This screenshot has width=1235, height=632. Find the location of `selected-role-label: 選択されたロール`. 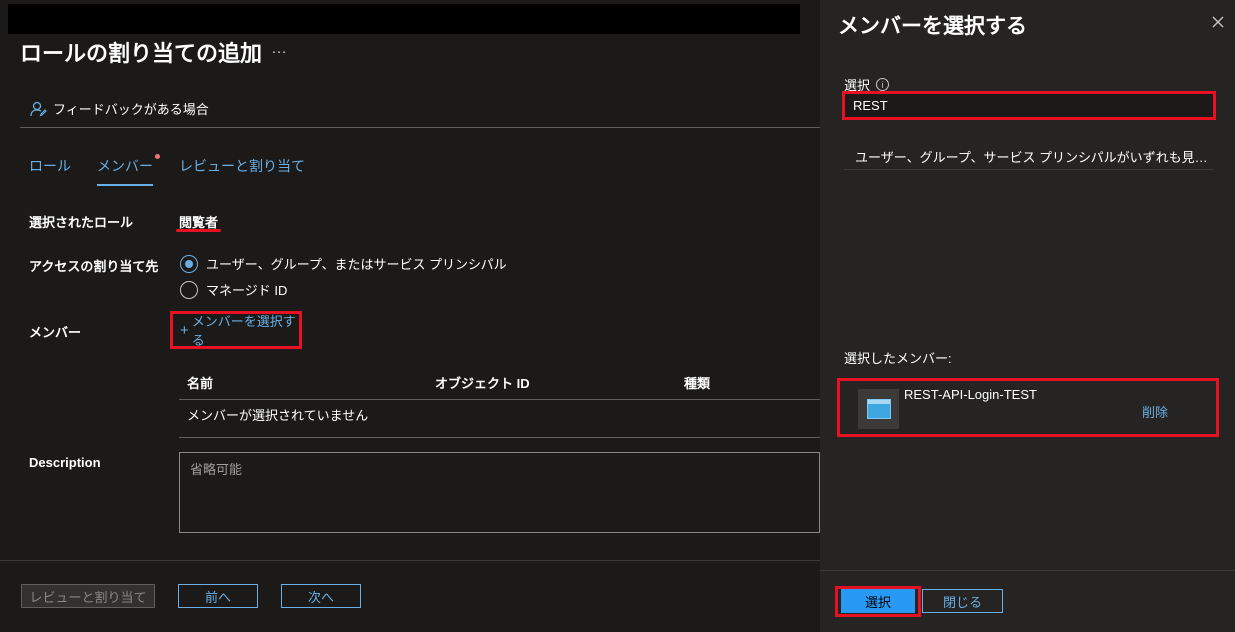

selected-role-label: 選択されたロール is located at coordinates (81, 222).